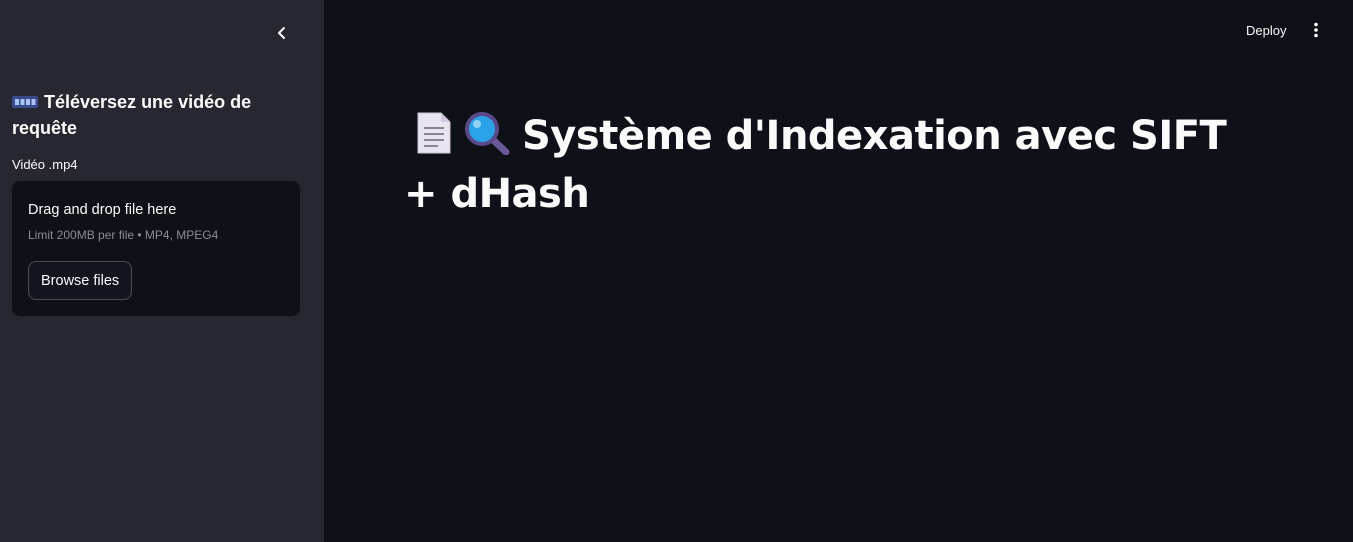  I want to click on page-document-icon, so click(434, 139).